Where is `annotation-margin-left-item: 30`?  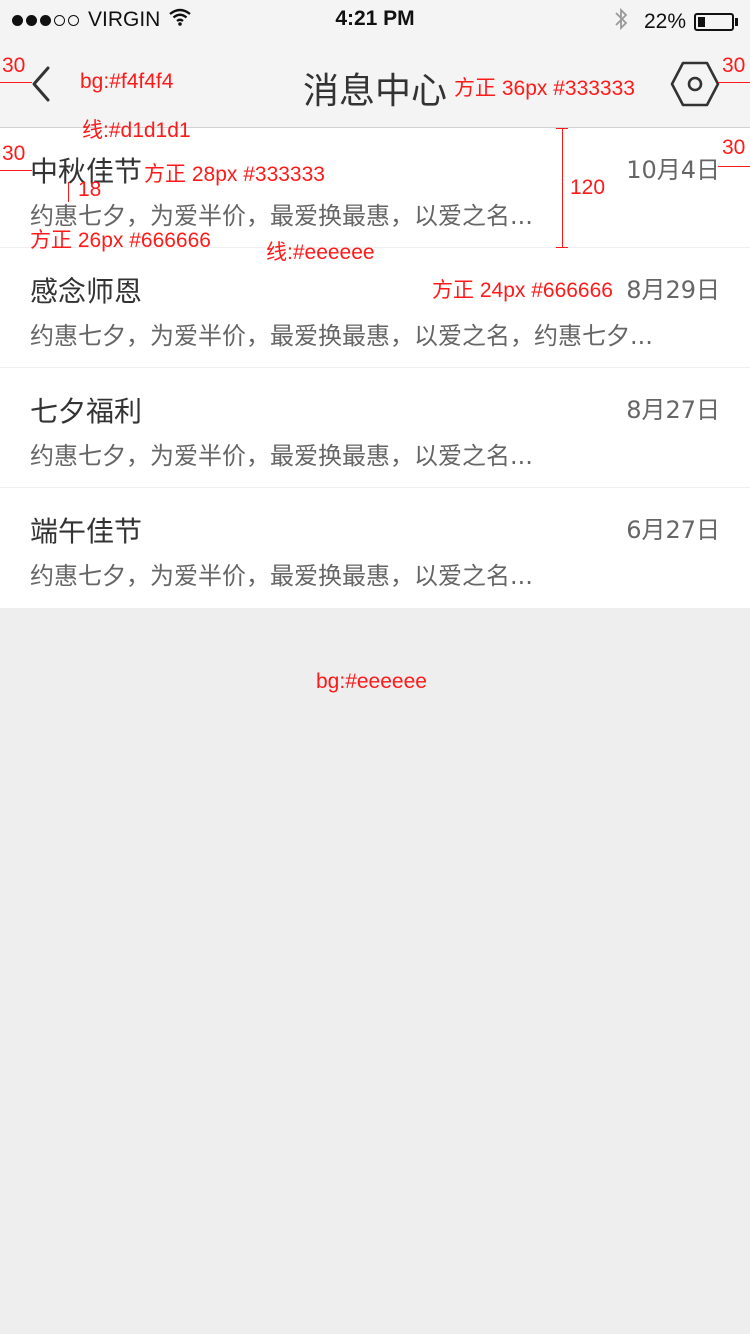 annotation-margin-left-item: 30 is located at coordinates (14, 153).